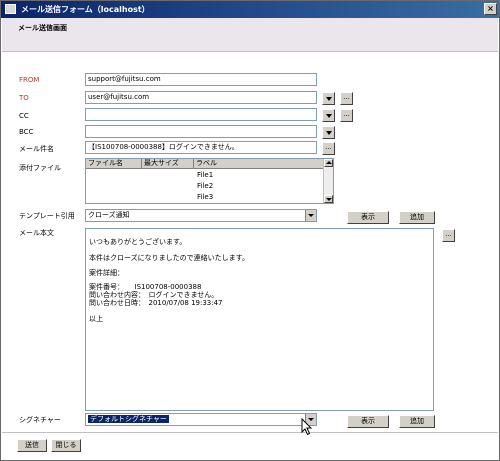  Describe the element at coordinates (201, 147) in the screenshot. I see `subject-input: 【IS100708-0000388】ログインできません。` at that location.